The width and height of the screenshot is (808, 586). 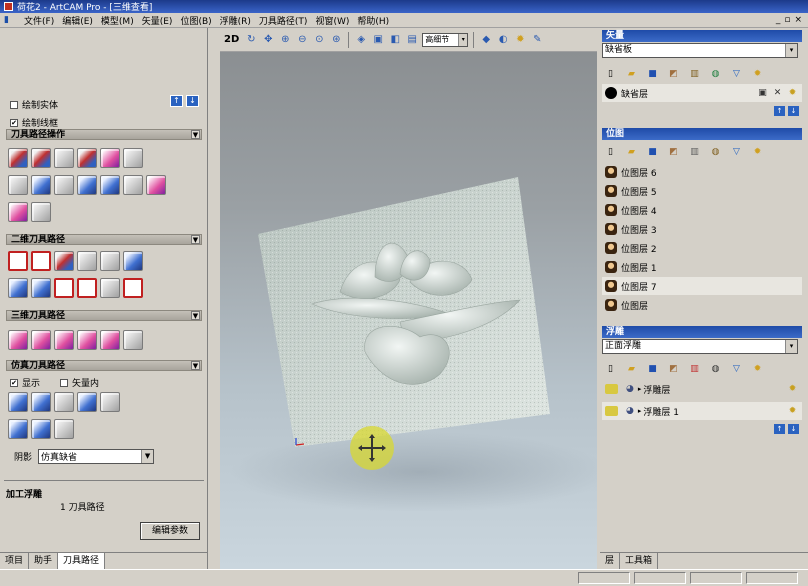 What do you see at coordinates (378, 40) in the screenshot?
I see `front-view-icon: ▣` at bounding box center [378, 40].